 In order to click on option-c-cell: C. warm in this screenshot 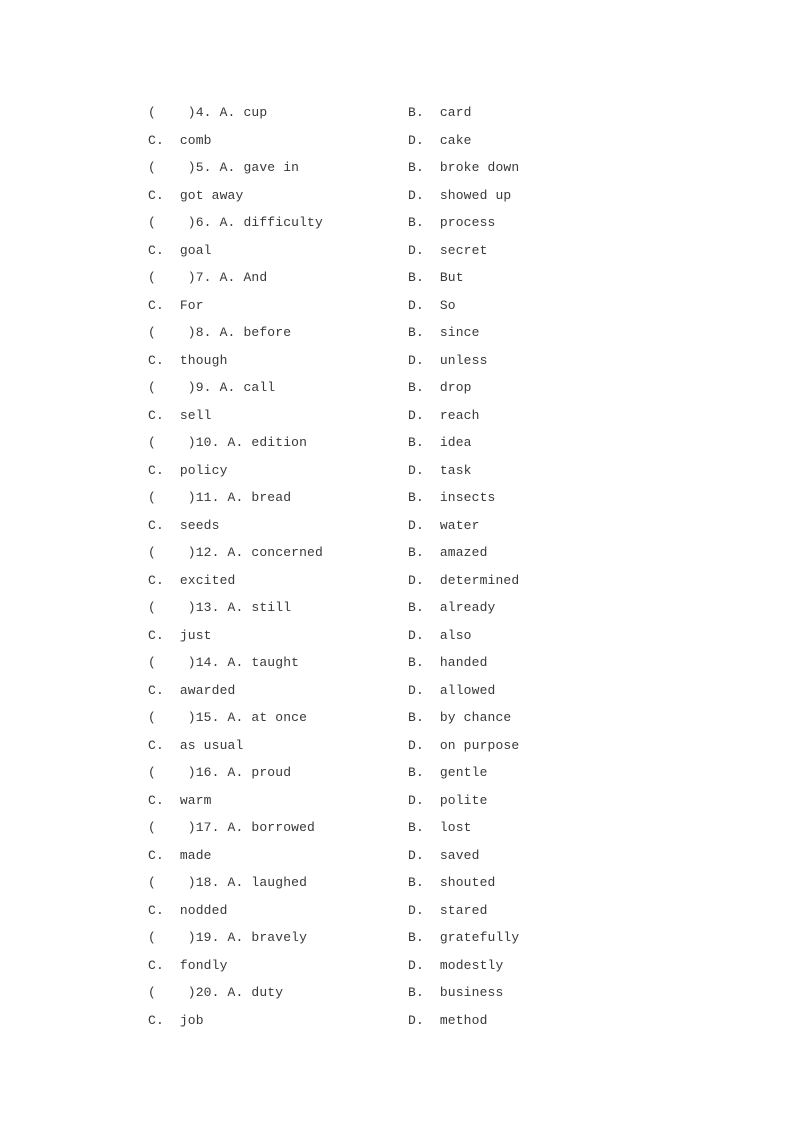, I will do `click(180, 801)`.